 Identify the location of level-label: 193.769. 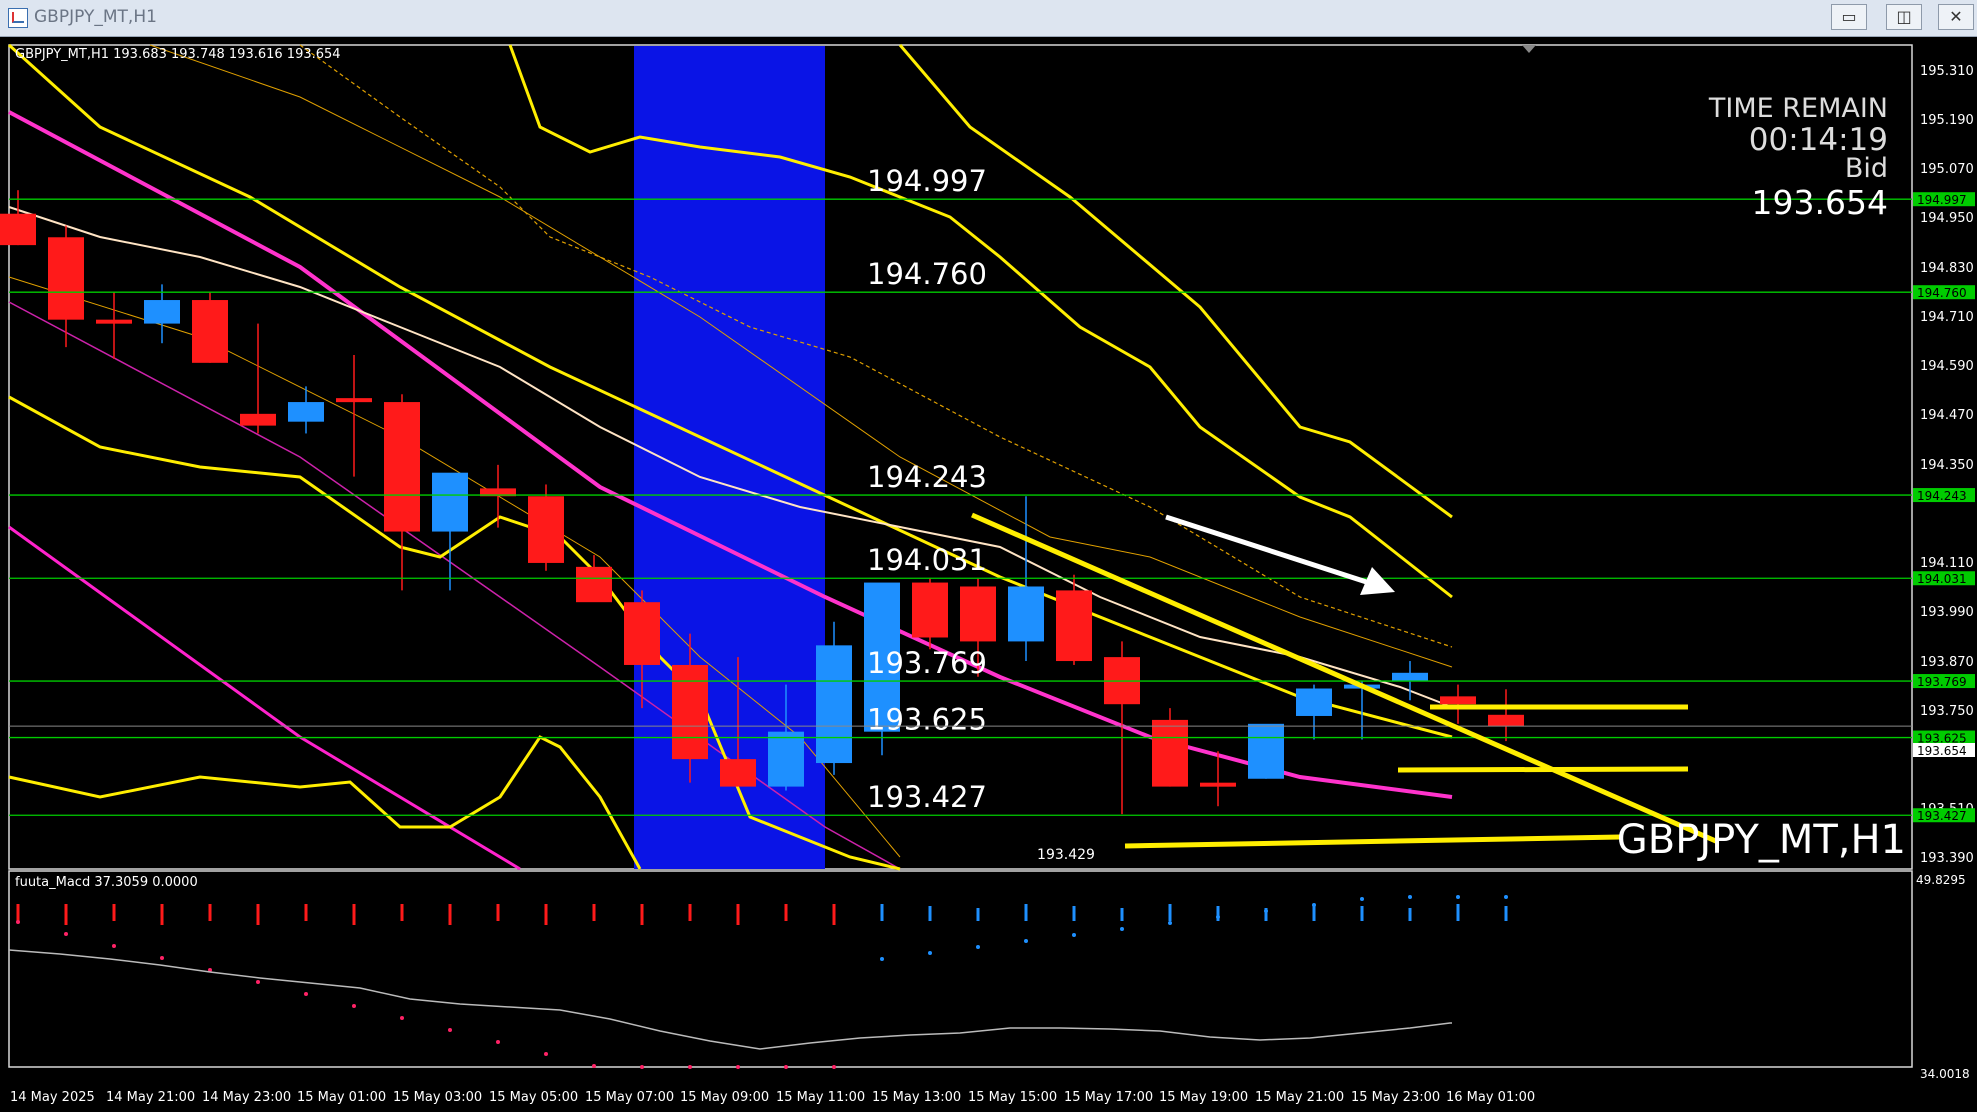
(927, 663).